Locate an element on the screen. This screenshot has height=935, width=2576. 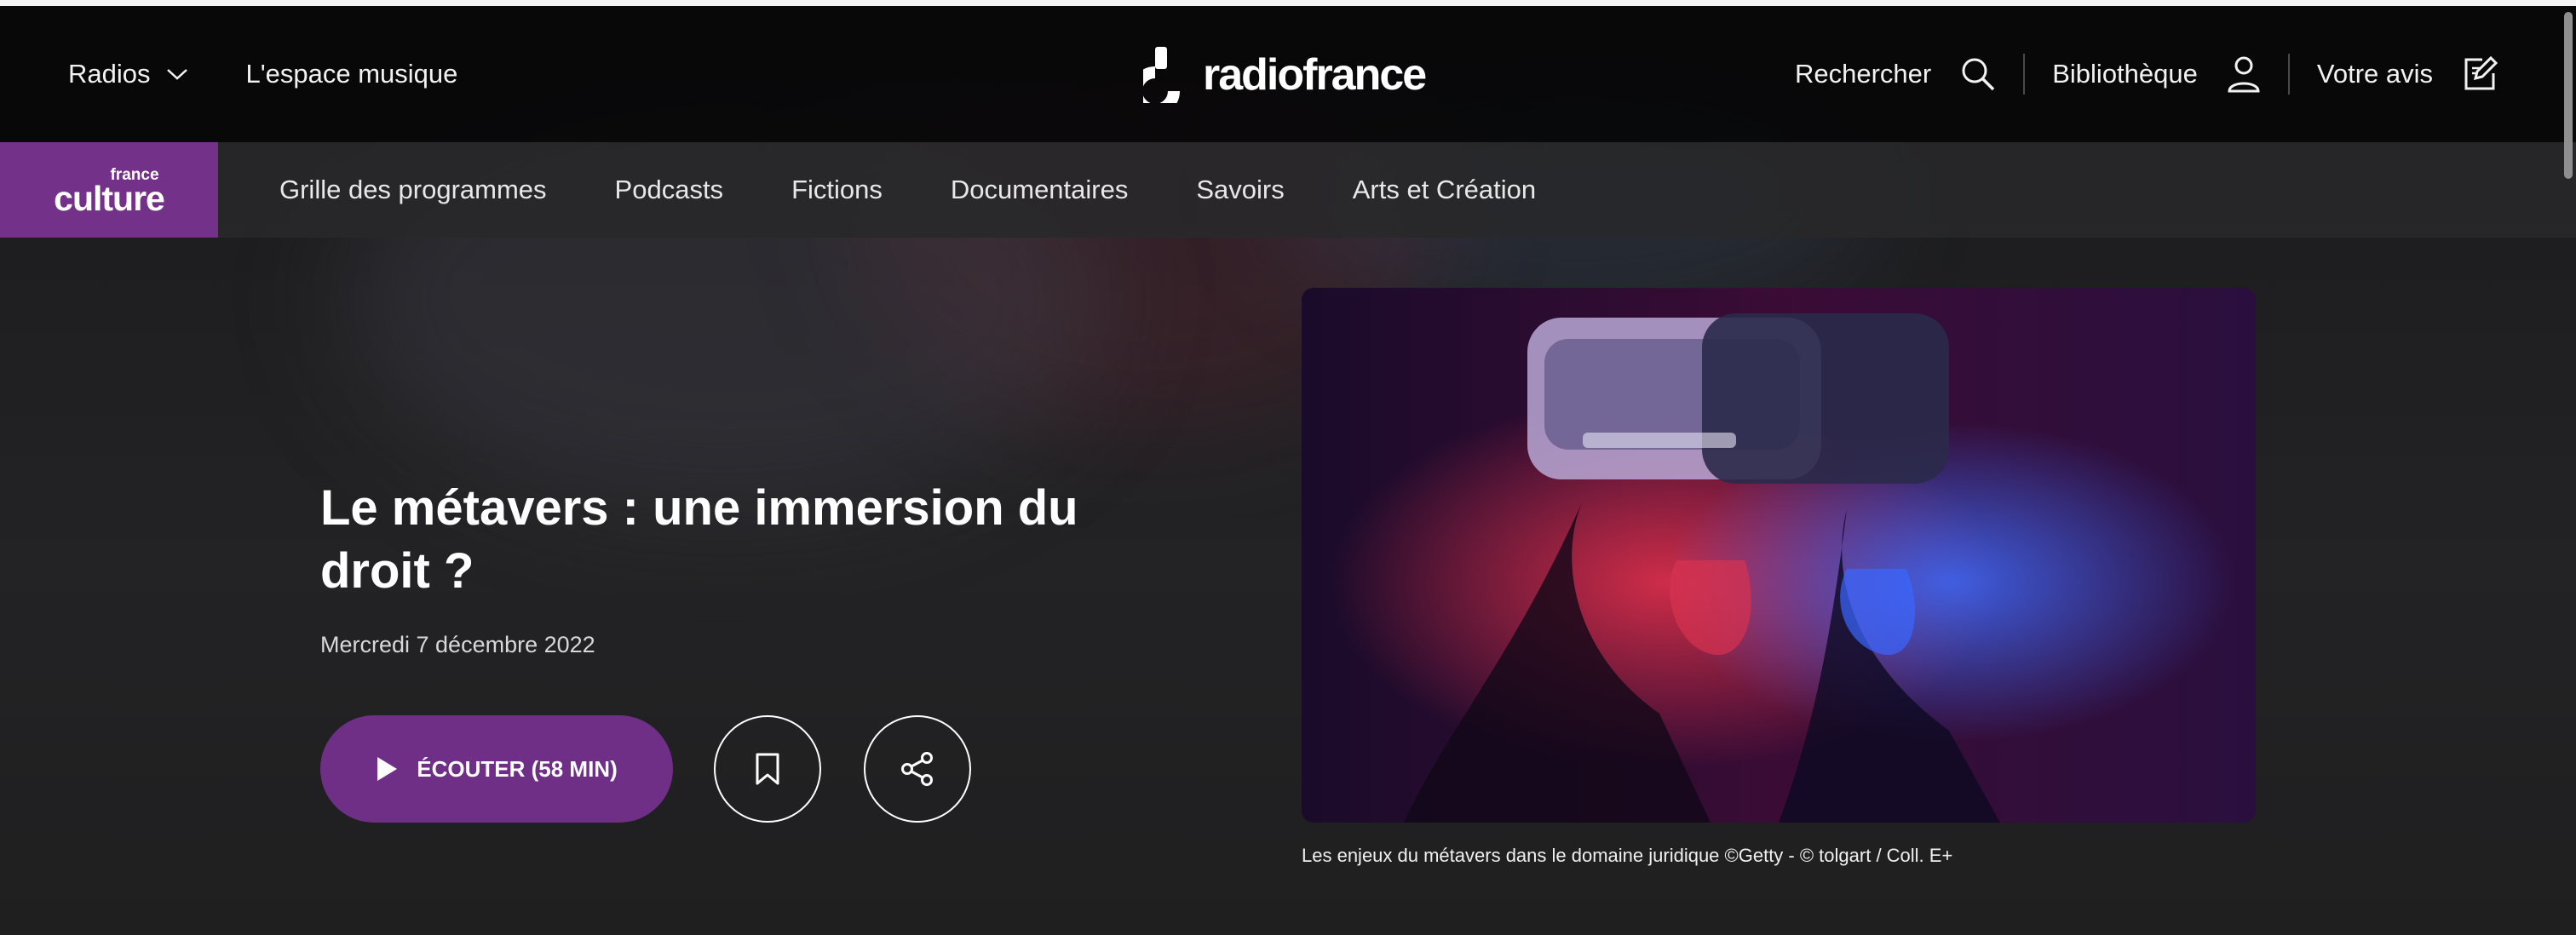
library-label: Bibliothèque is located at coordinates (2125, 74).